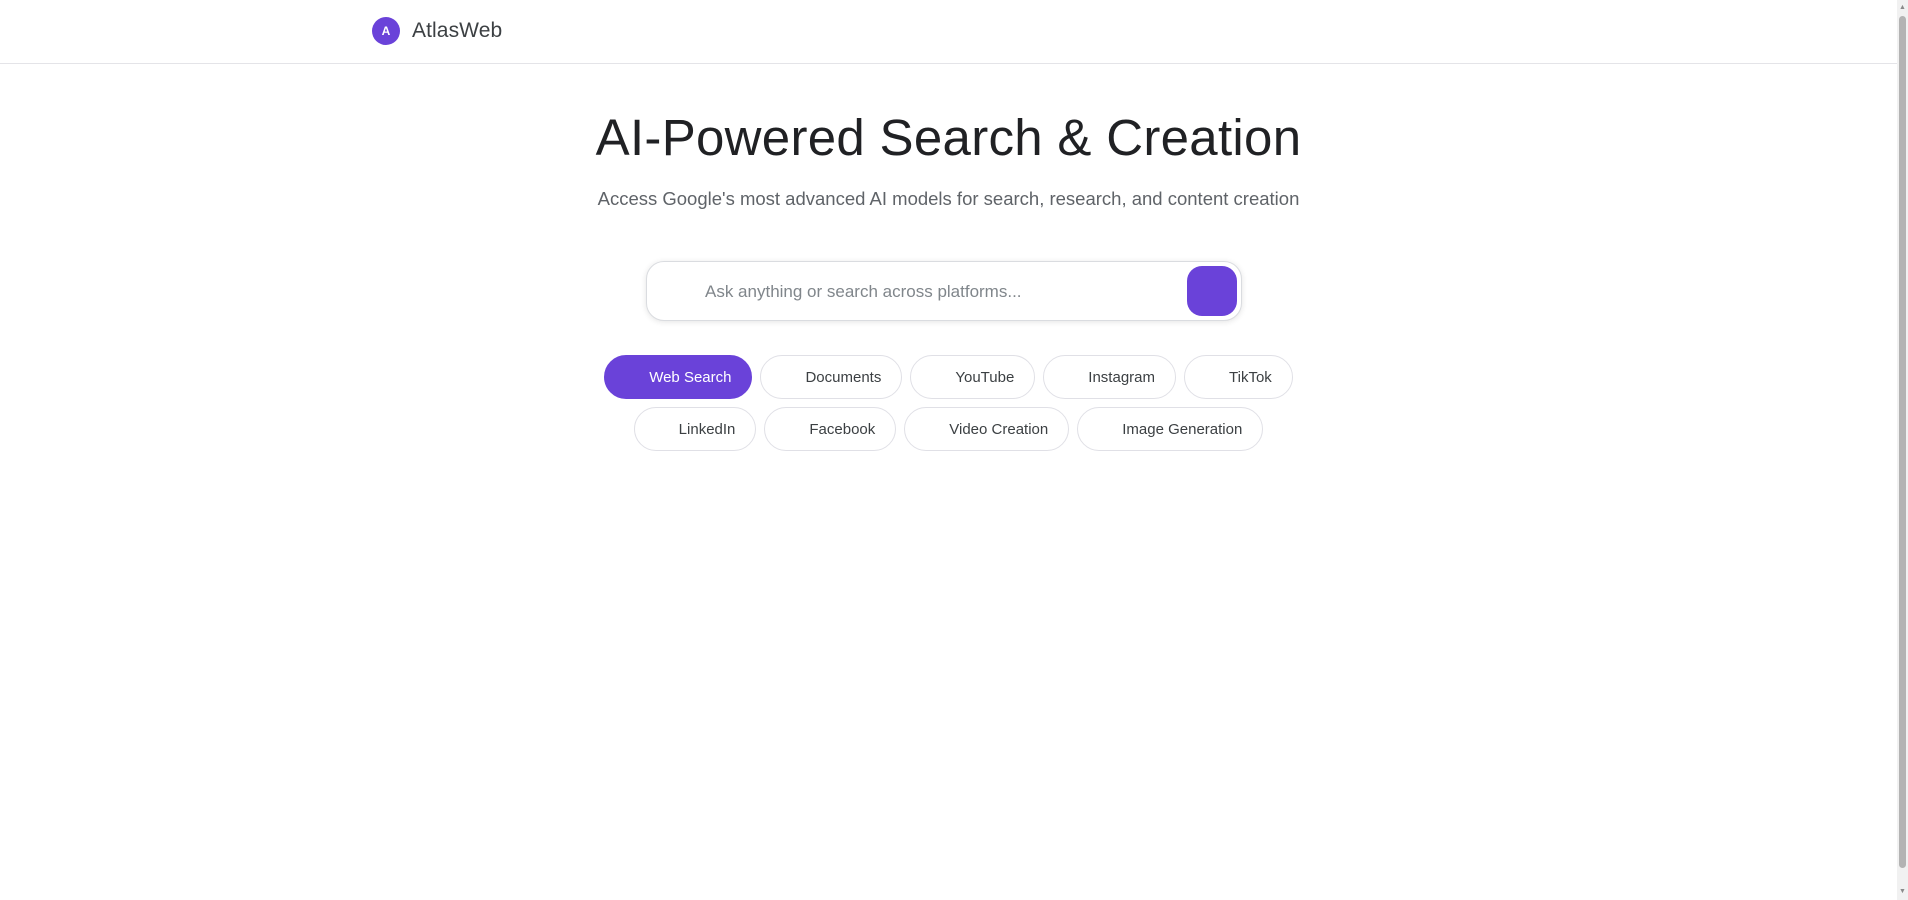 The image size is (1908, 900). Describe the element at coordinates (457, 30) in the screenshot. I see `brand-name: AtlasWeb` at that location.